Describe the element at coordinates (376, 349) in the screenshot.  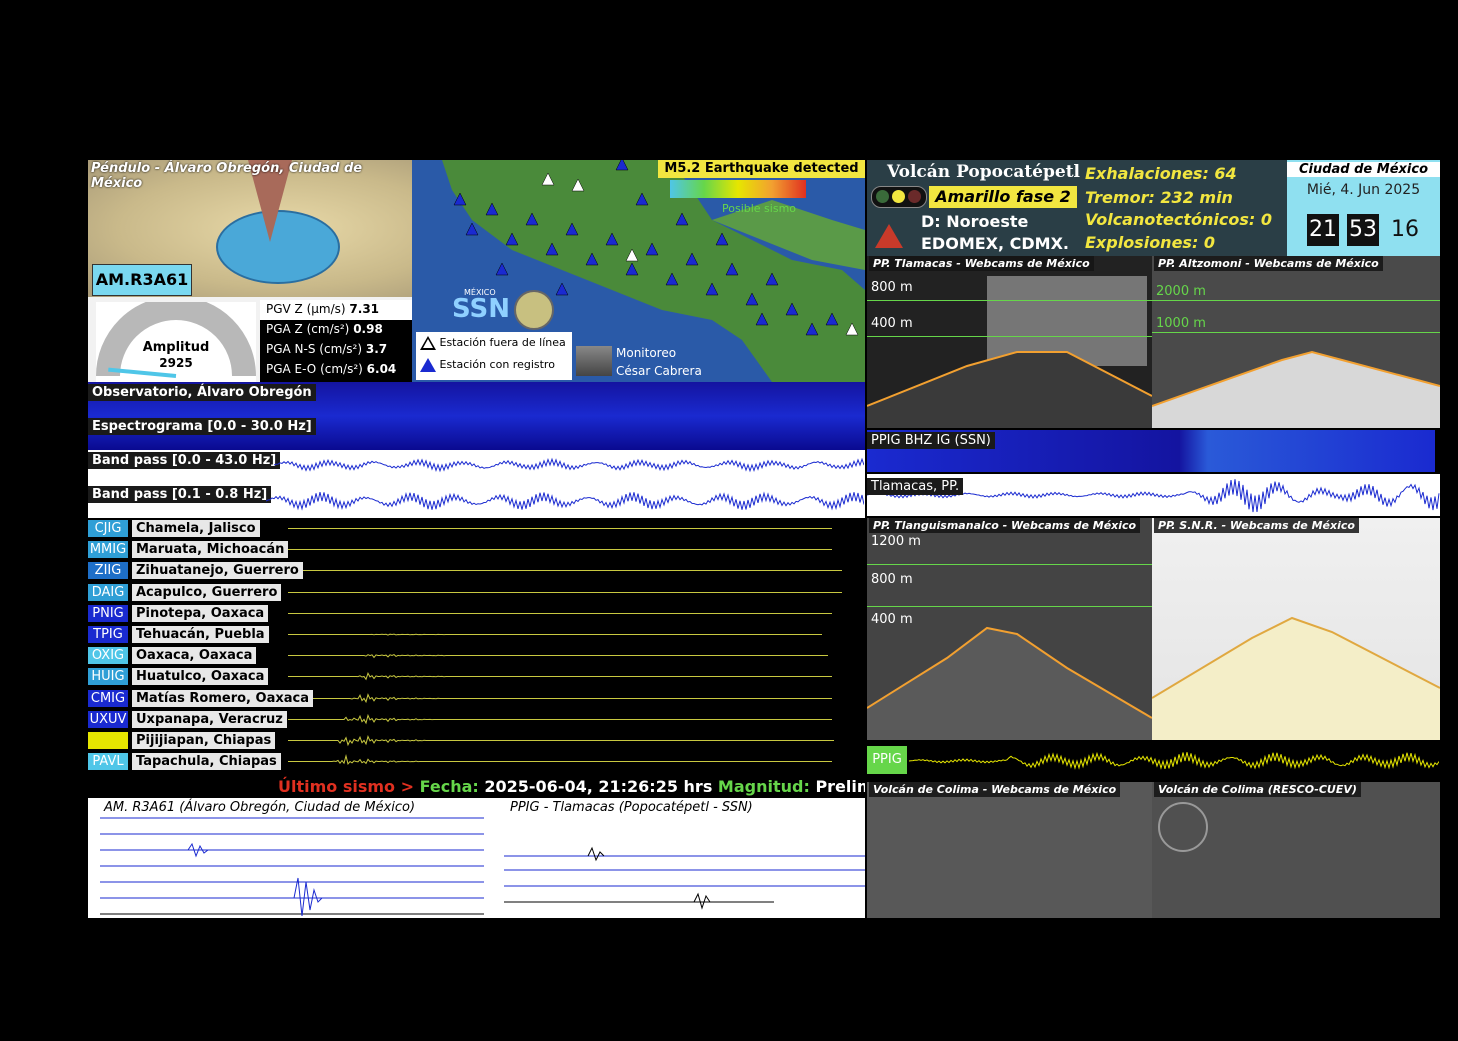
I see `pga-ns-value: 3.7` at that location.